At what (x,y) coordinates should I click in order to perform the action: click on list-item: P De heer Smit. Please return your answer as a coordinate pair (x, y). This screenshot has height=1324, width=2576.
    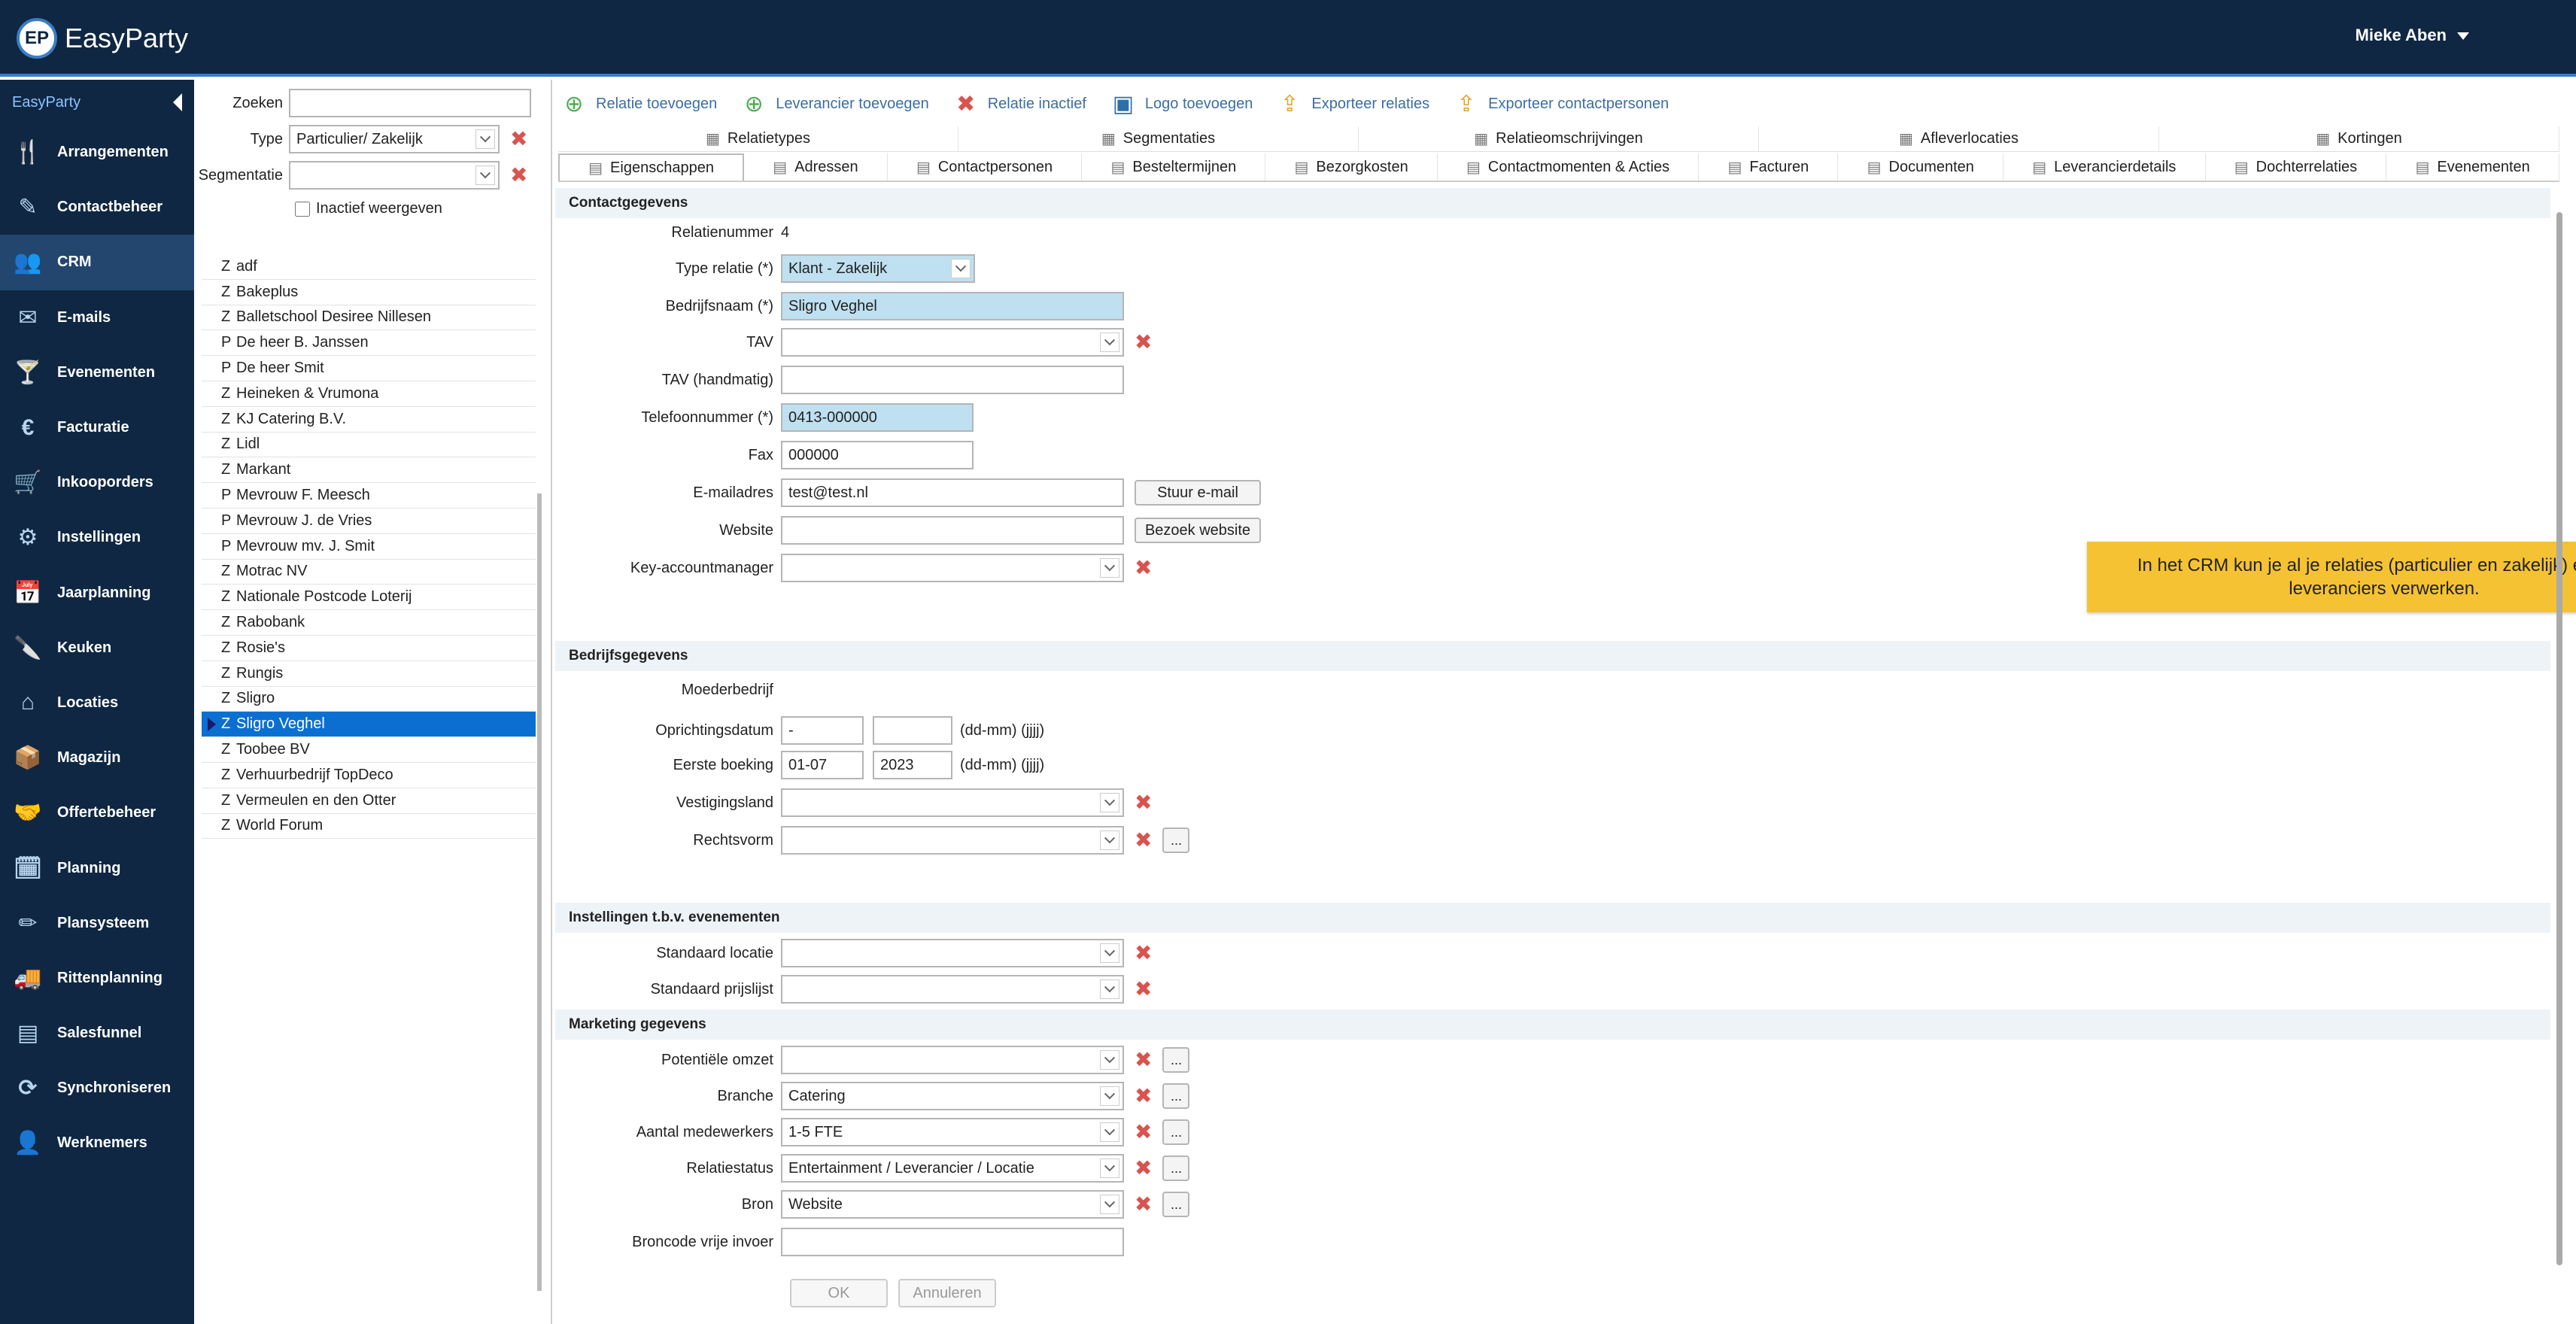
    Looking at the image, I should click on (369, 368).